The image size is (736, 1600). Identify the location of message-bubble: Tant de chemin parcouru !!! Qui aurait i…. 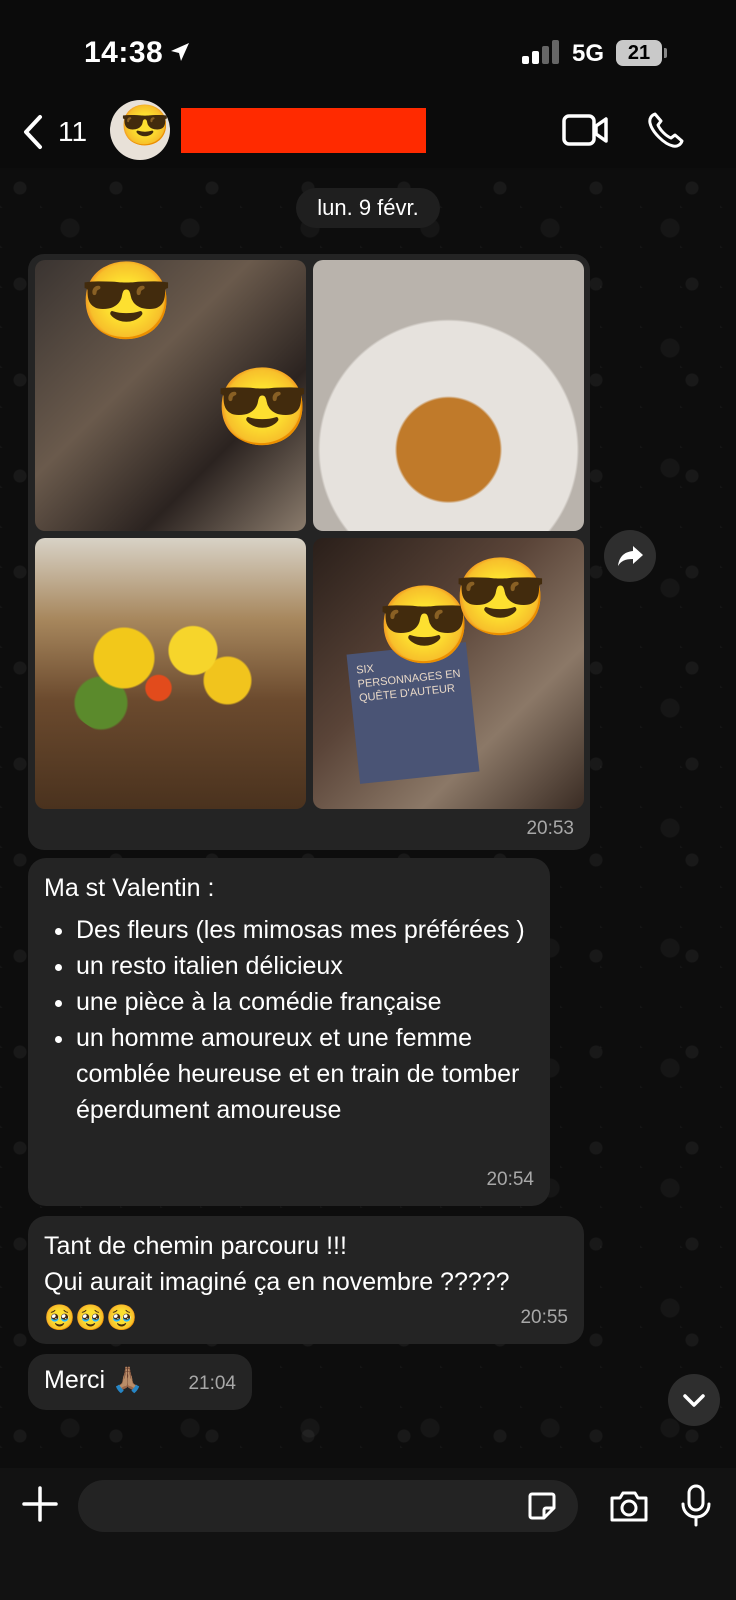
(306, 1280).